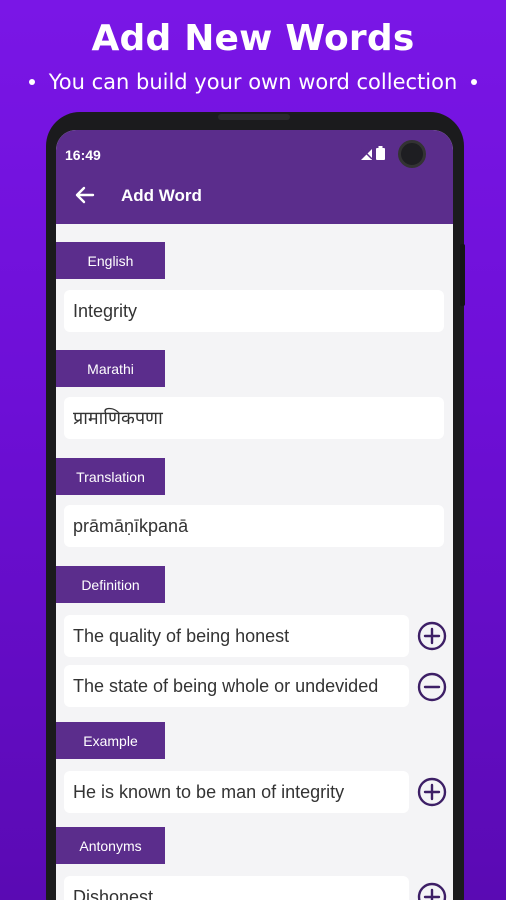  What do you see at coordinates (83, 155) in the screenshot?
I see `status-time: 16:49` at bounding box center [83, 155].